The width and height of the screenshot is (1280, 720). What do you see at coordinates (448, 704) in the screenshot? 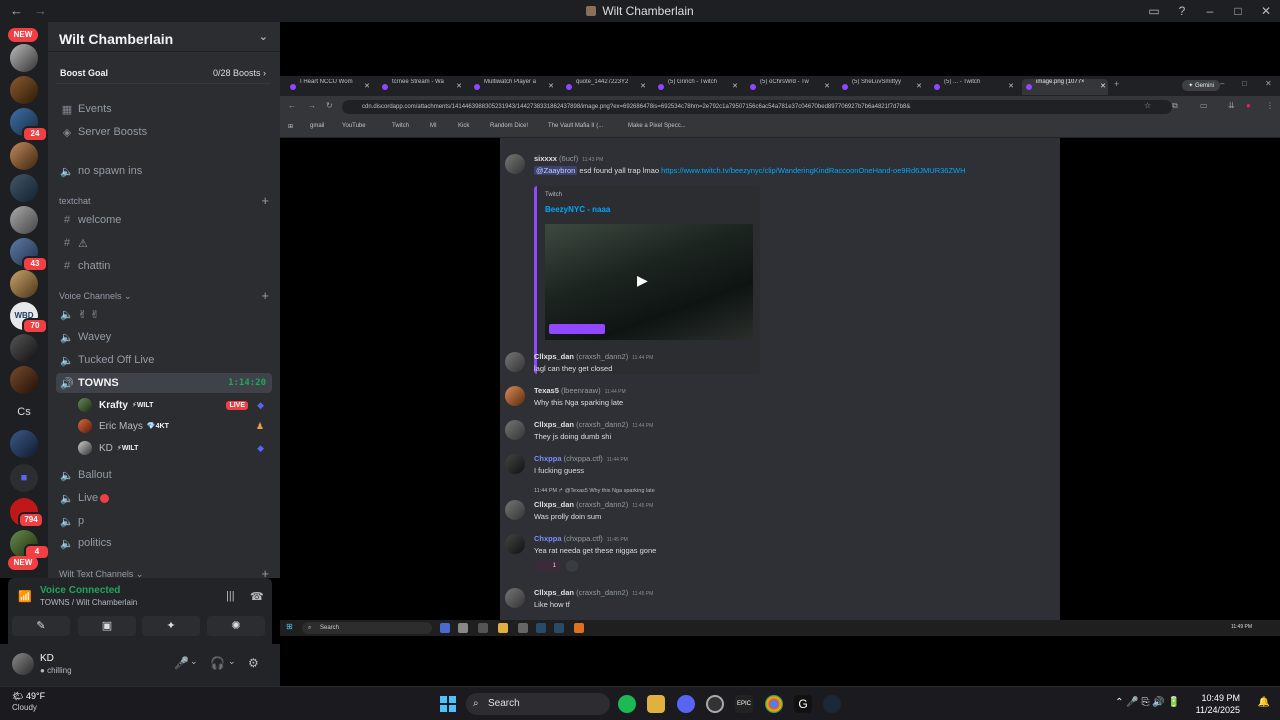
I see `windows-start-icon` at bounding box center [448, 704].